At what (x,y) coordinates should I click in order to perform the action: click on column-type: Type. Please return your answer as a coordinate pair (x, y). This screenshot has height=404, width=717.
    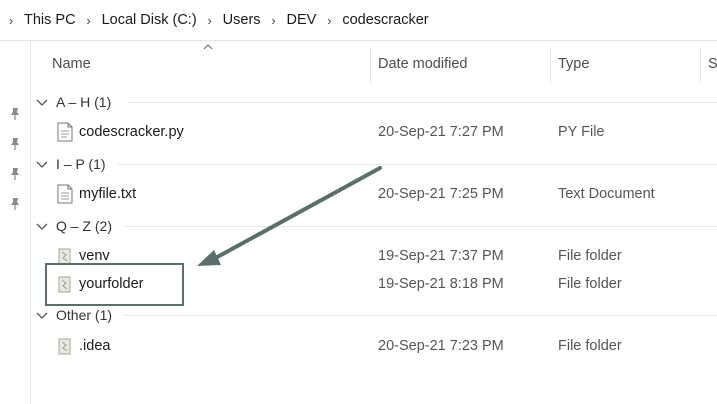
    Looking at the image, I should click on (620, 64).